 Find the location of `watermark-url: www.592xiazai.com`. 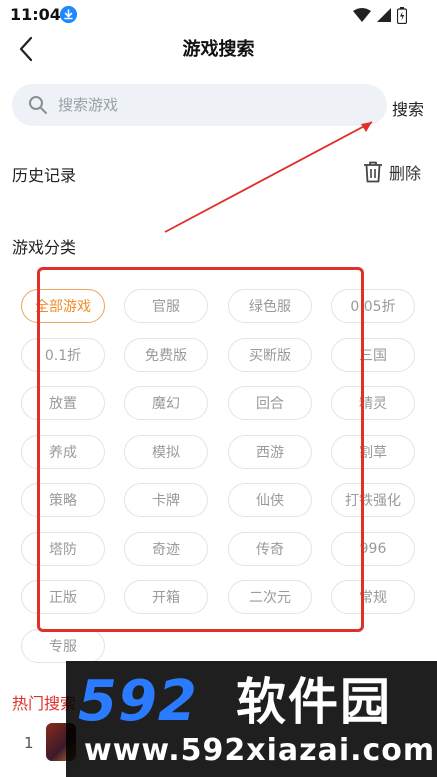

watermark-url: www.592xiazai.com is located at coordinates (260, 750).